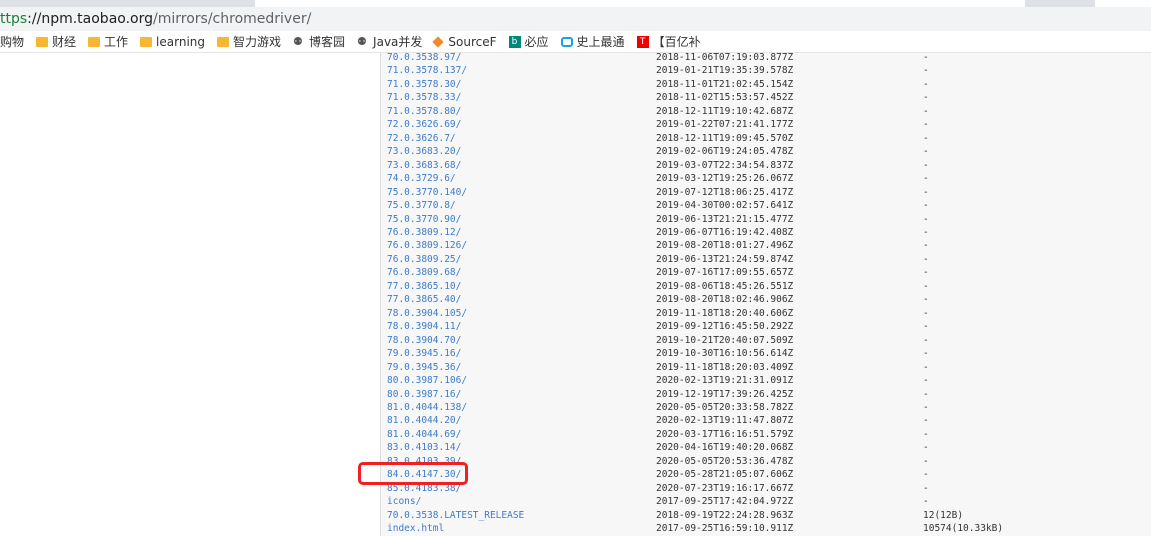  What do you see at coordinates (257, 42) in the screenshot?
I see `bookmark-label: 智力游戏` at bounding box center [257, 42].